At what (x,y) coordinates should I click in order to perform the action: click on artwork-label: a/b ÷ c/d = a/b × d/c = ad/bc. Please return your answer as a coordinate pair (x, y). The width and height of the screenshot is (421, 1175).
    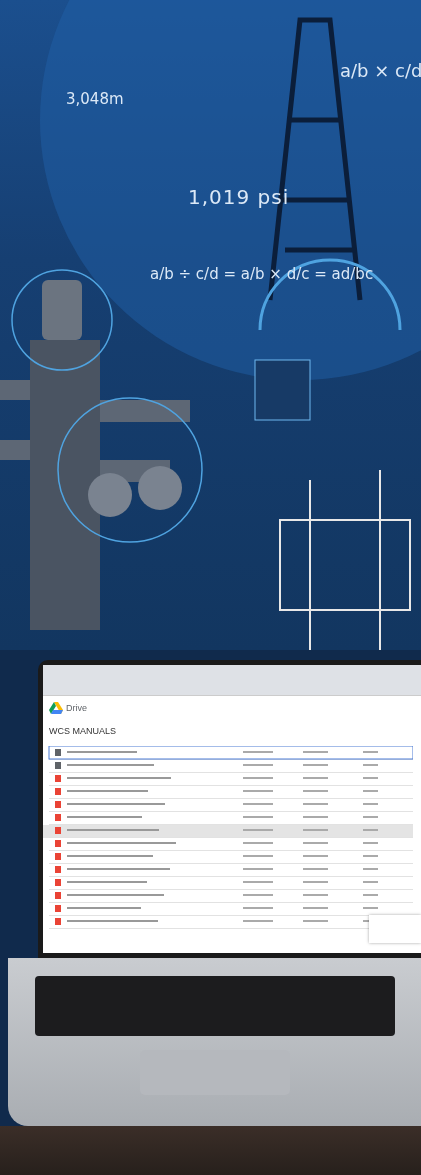
    Looking at the image, I should click on (262, 274).